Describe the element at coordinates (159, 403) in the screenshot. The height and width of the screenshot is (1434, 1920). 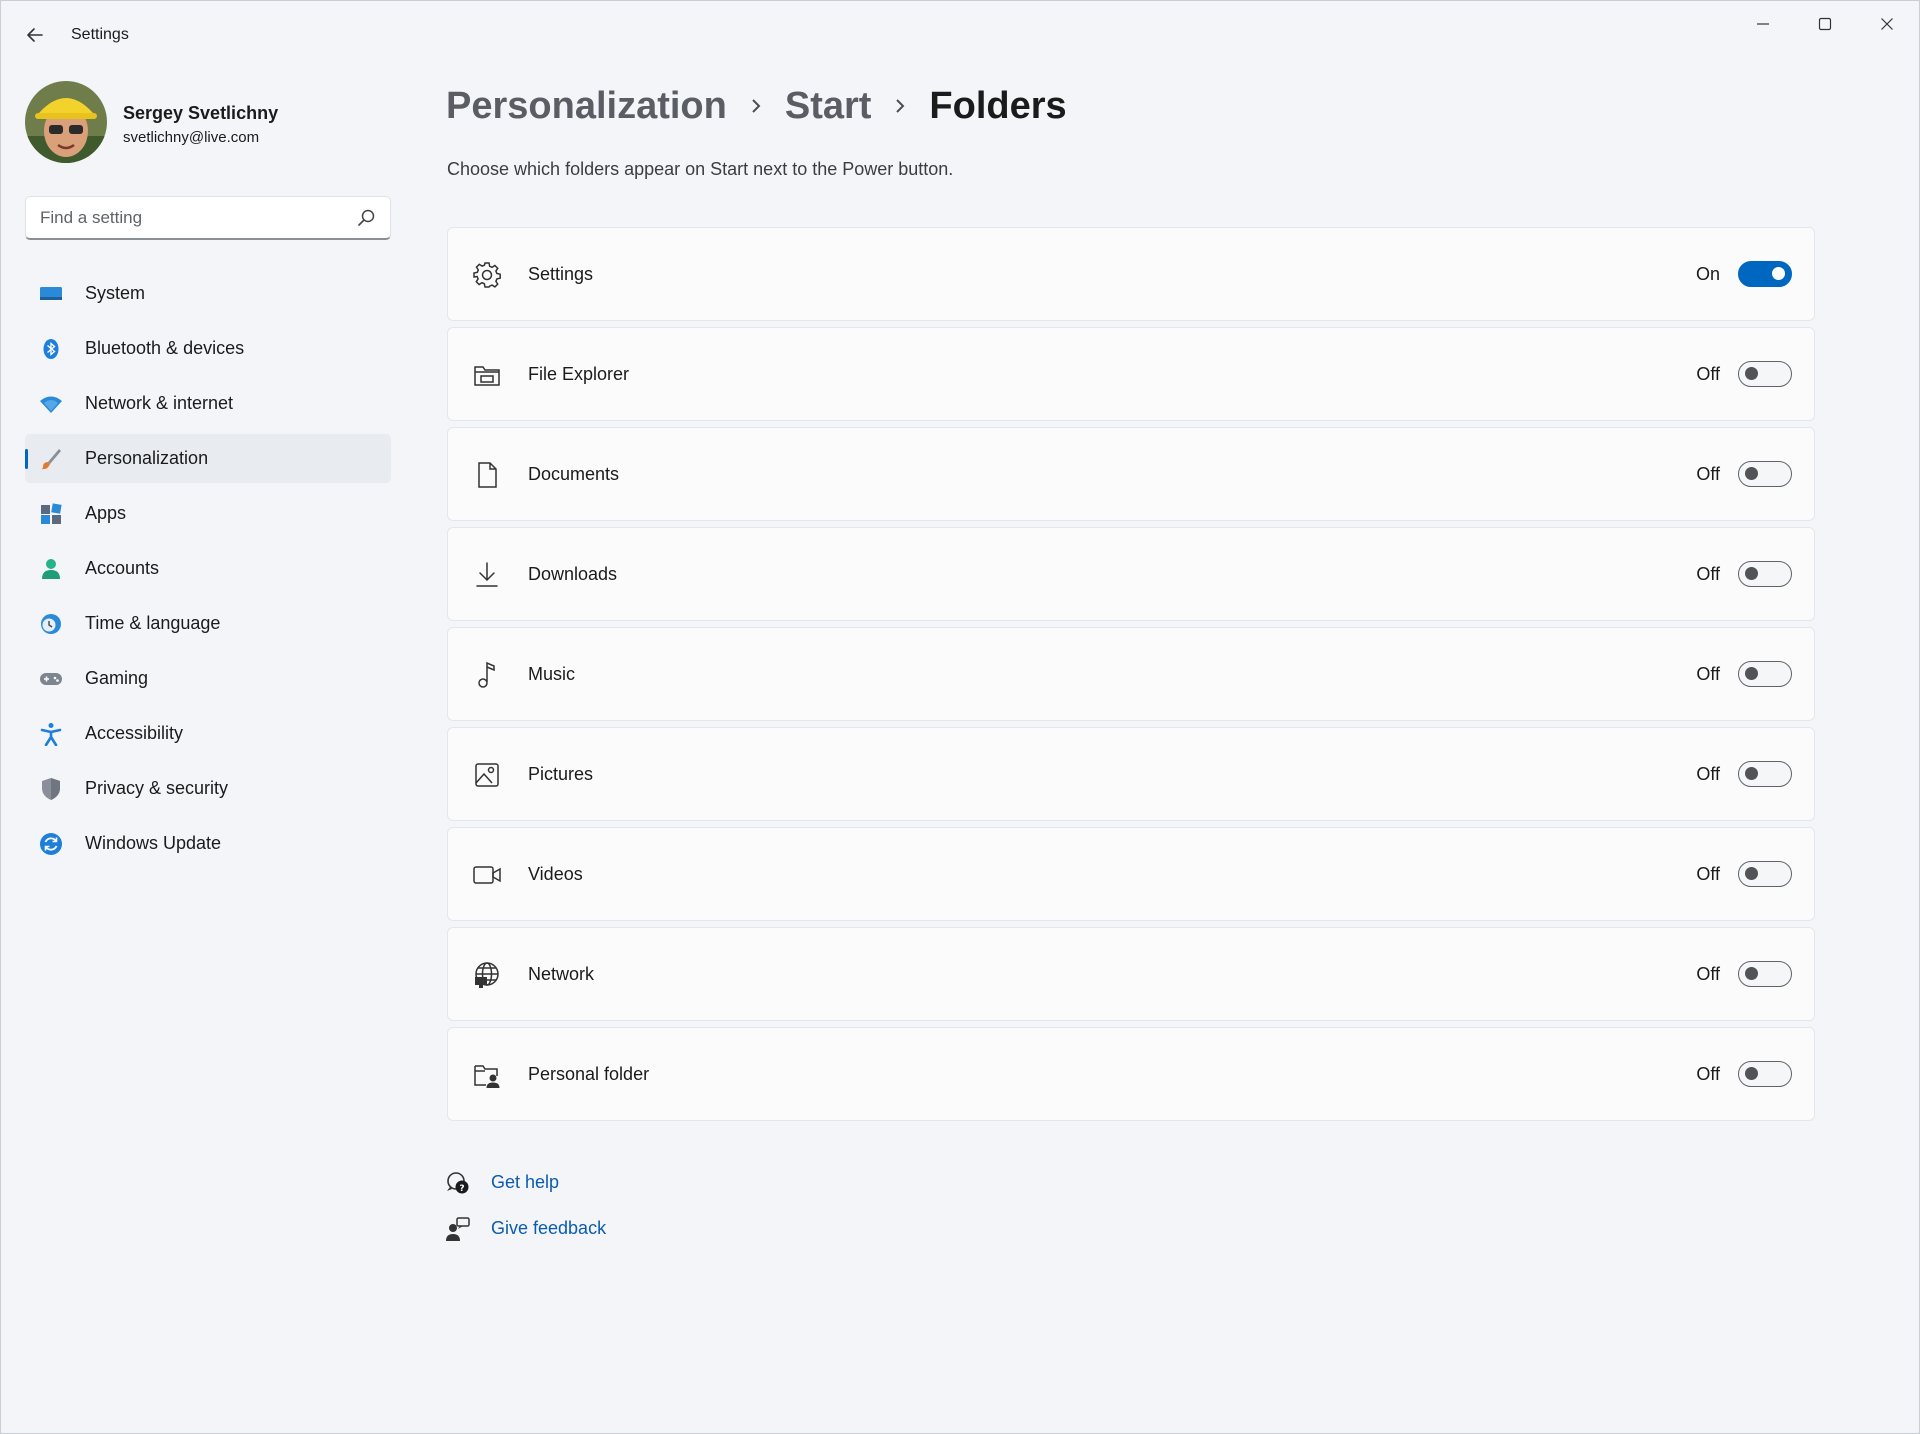
I see `sidebar-item-label: Network & internet` at that location.